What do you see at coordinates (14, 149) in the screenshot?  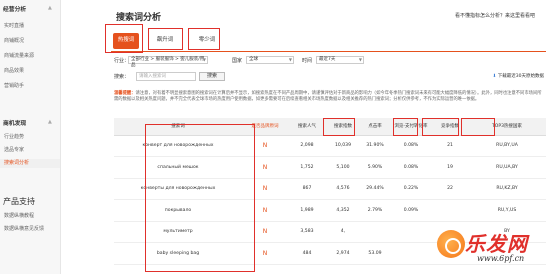 I see `sidebar-item-product-expert: 选品专家` at bounding box center [14, 149].